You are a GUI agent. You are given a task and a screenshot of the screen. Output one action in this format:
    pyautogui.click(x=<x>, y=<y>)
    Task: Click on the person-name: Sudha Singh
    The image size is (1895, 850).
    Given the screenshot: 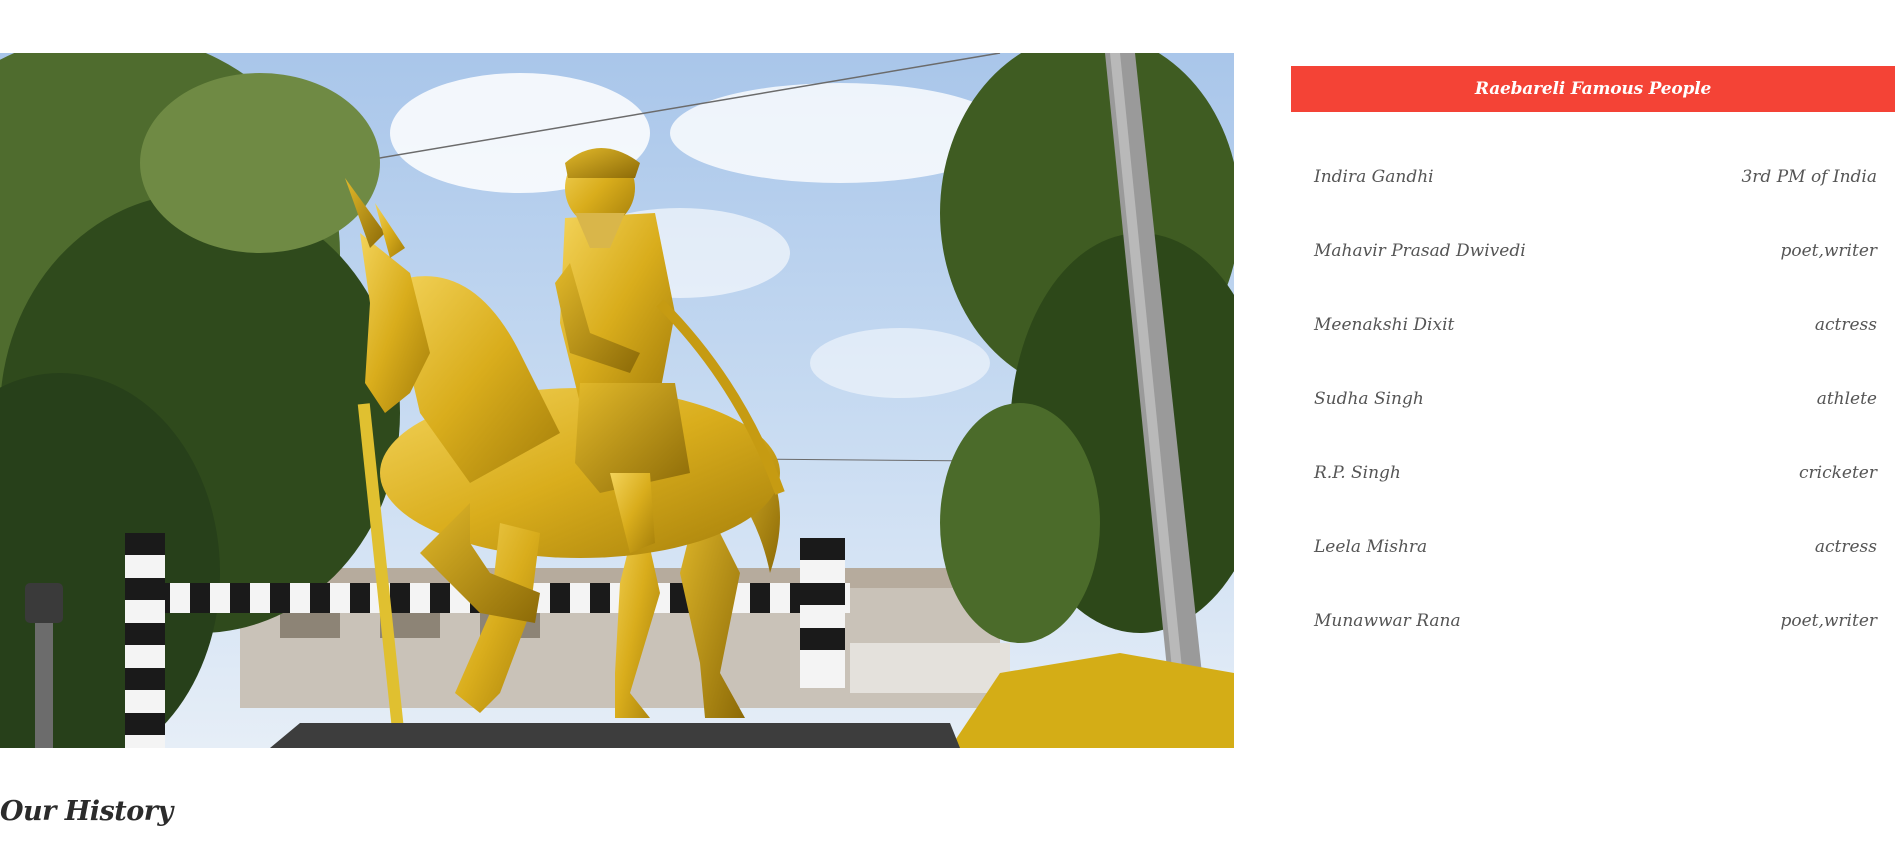 What is the action you would take?
    pyautogui.click(x=1369, y=399)
    